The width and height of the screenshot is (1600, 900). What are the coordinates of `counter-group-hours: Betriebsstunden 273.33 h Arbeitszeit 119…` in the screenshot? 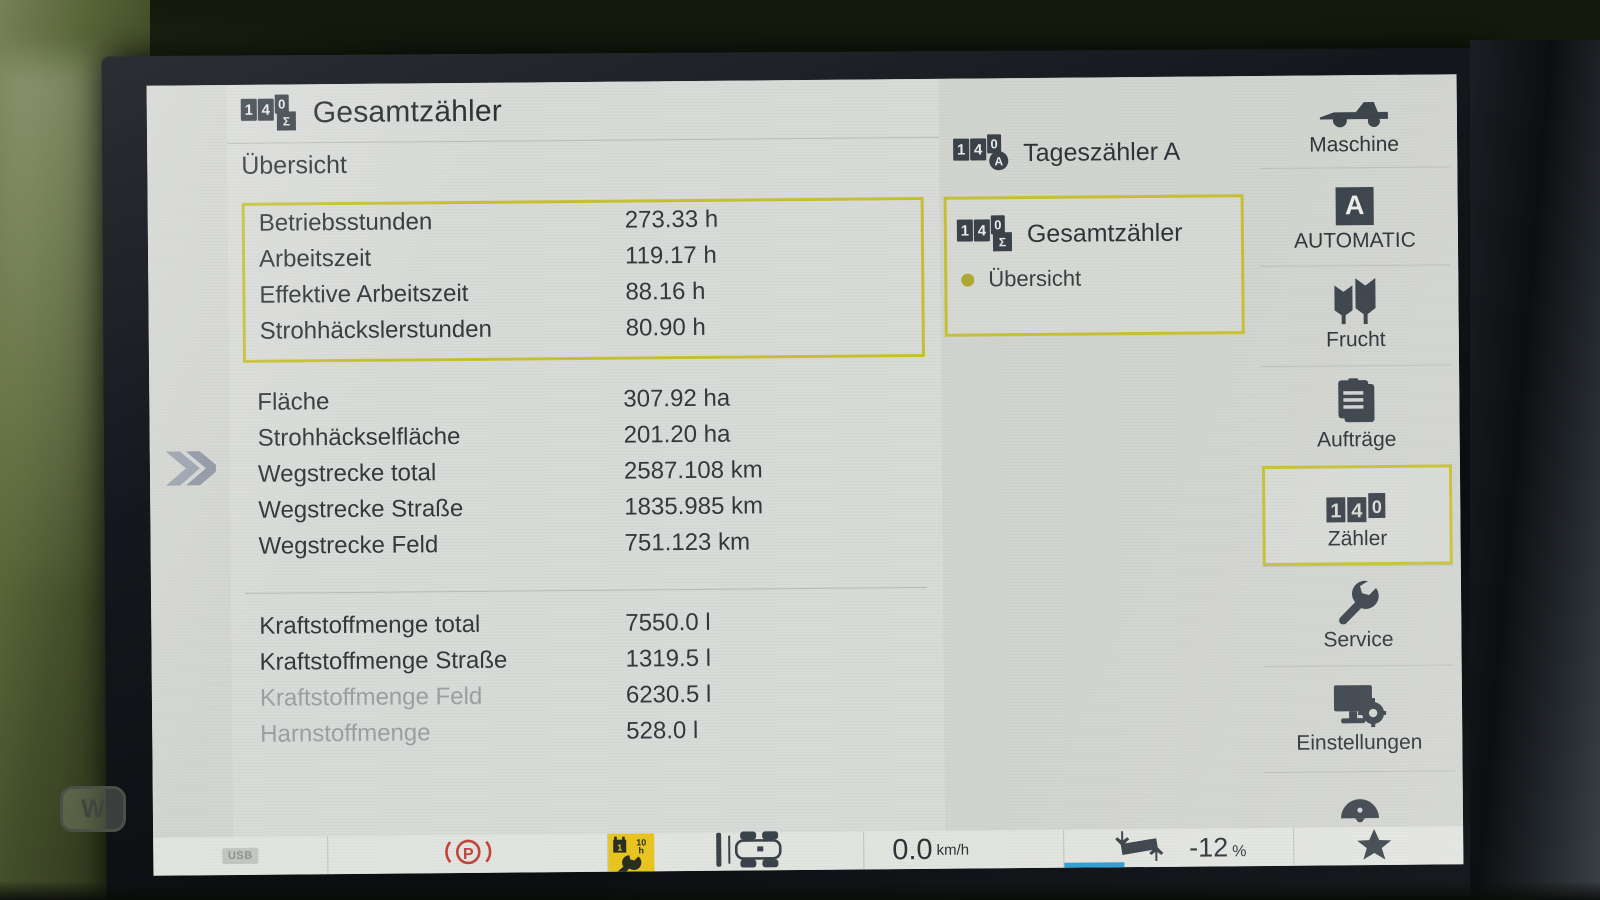 It's located at (583, 279).